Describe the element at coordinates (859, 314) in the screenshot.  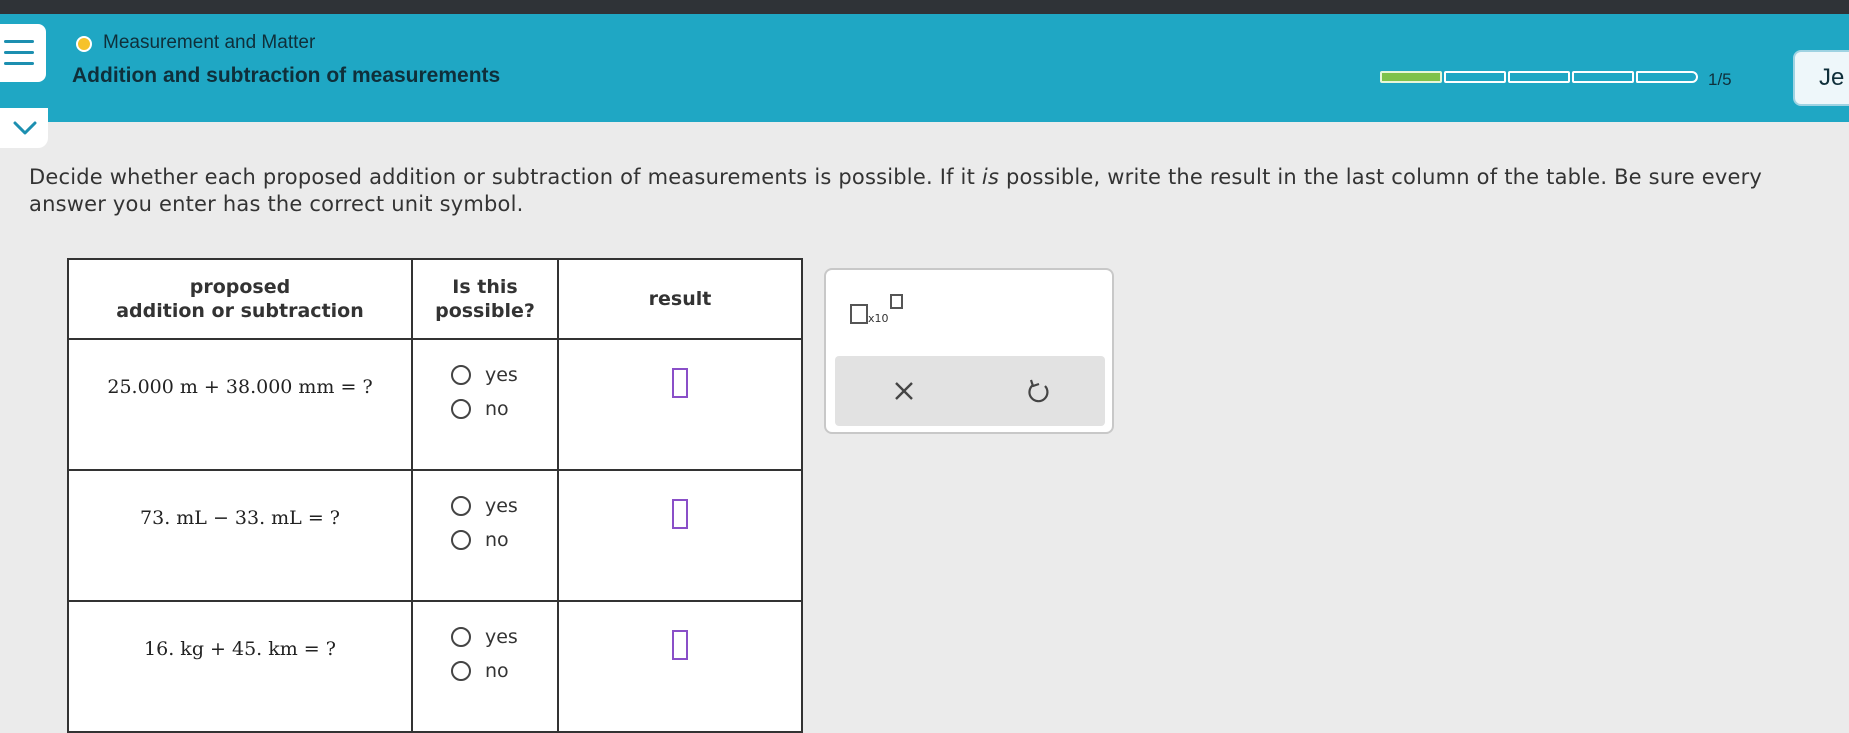
I see `mantissa-box` at that location.